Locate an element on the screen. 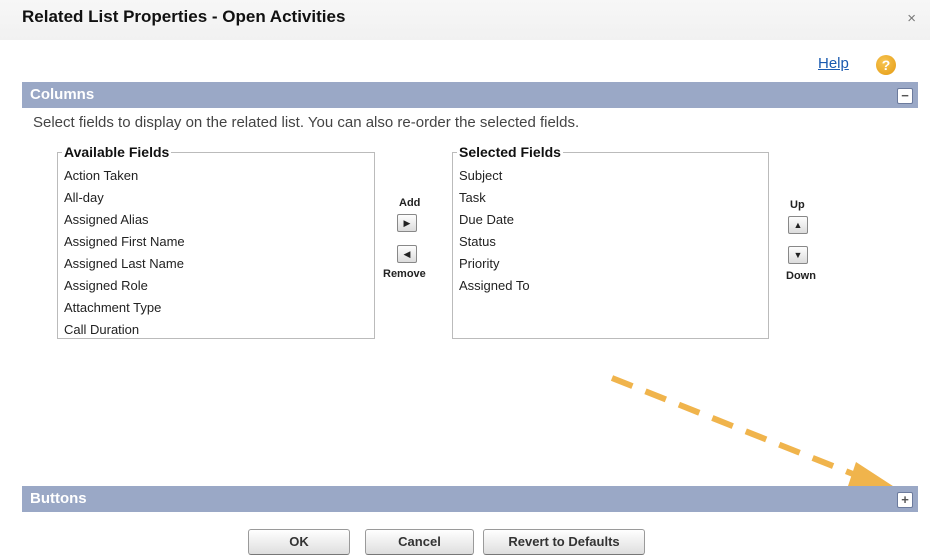 This screenshot has width=930, height=555. annotation-arrow-icon is located at coordinates (753, 431).